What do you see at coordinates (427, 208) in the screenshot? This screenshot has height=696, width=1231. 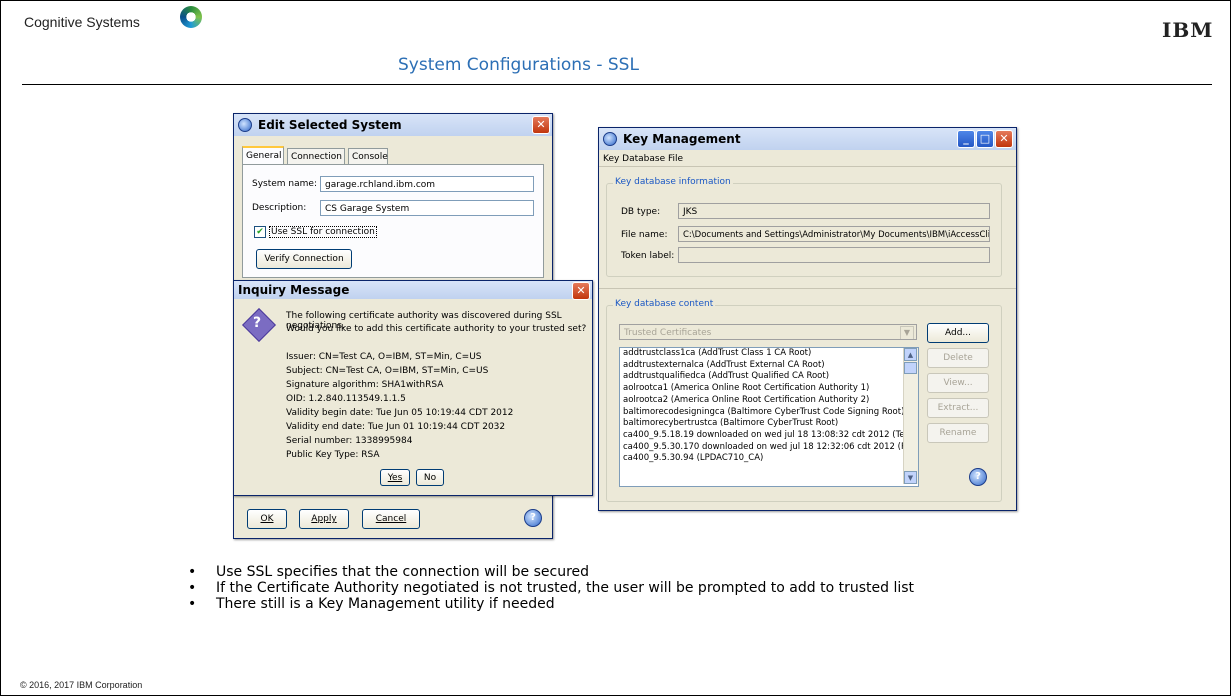 I see `description-field: CS Garage System` at bounding box center [427, 208].